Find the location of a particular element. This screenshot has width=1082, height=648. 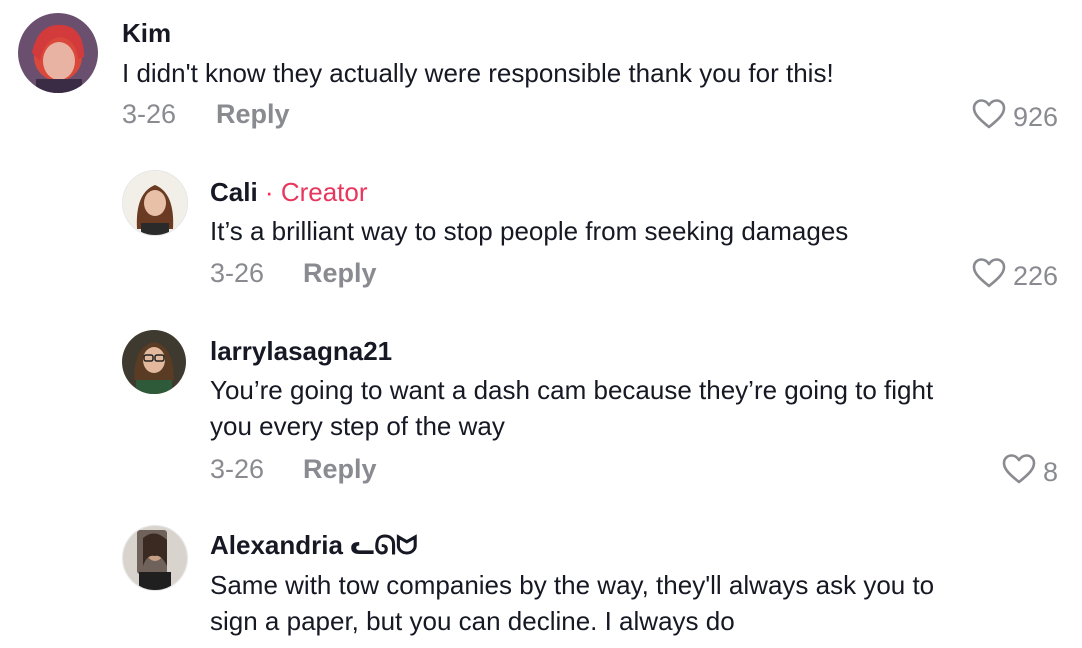

comment-username: Alexandria ᓚᘏᗢ is located at coordinates (314, 545).